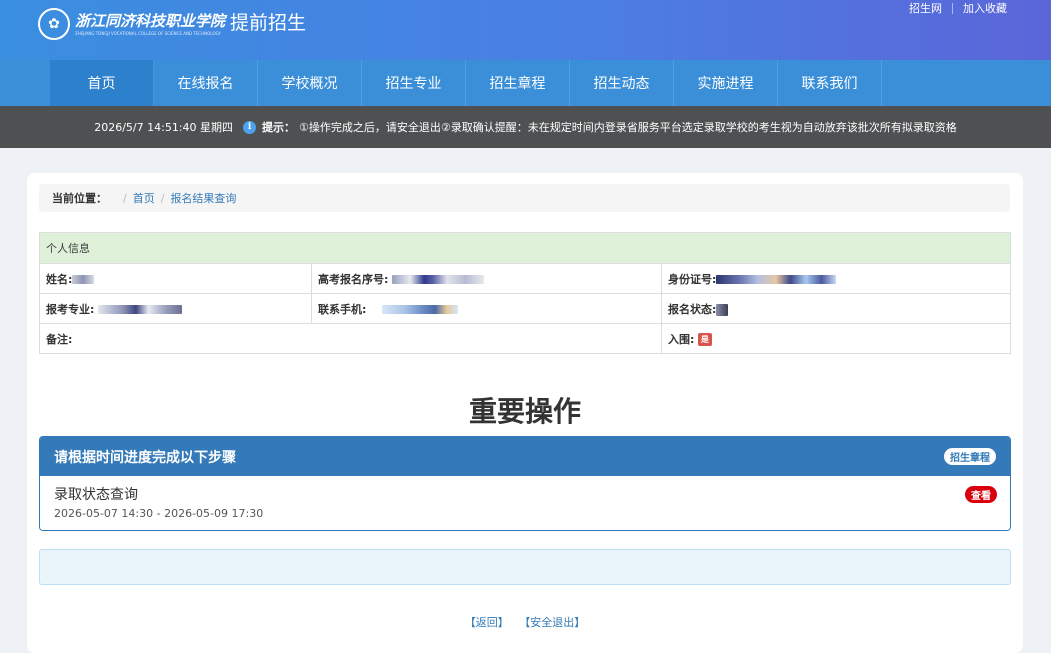 The height and width of the screenshot is (653, 1051). I want to click on top-links: 招生网 加入收藏, so click(958, 8).